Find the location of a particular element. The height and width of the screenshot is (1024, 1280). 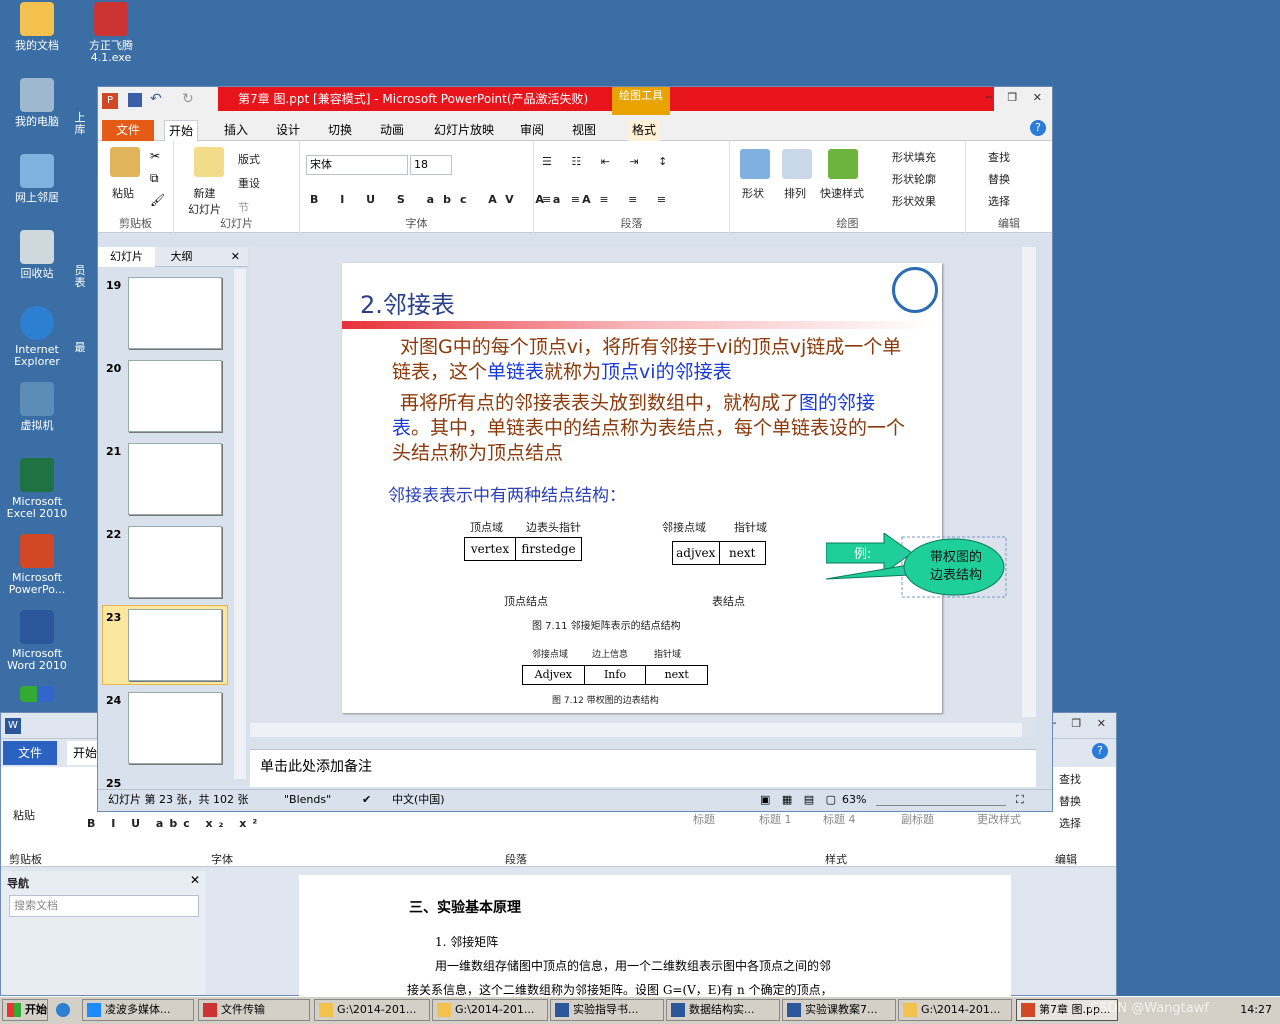

ppt-window-controls: ─ ❐ ✕ is located at coordinates (1016, 97).